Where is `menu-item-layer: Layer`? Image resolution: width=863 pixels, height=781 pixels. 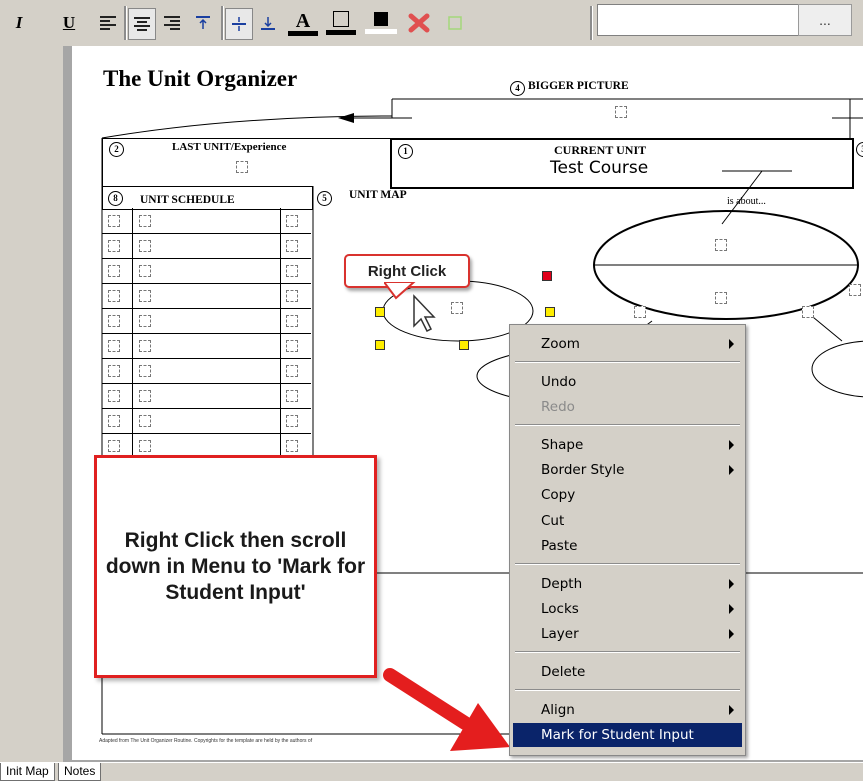
menu-item-layer: Layer is located at coordinates (627, 634).